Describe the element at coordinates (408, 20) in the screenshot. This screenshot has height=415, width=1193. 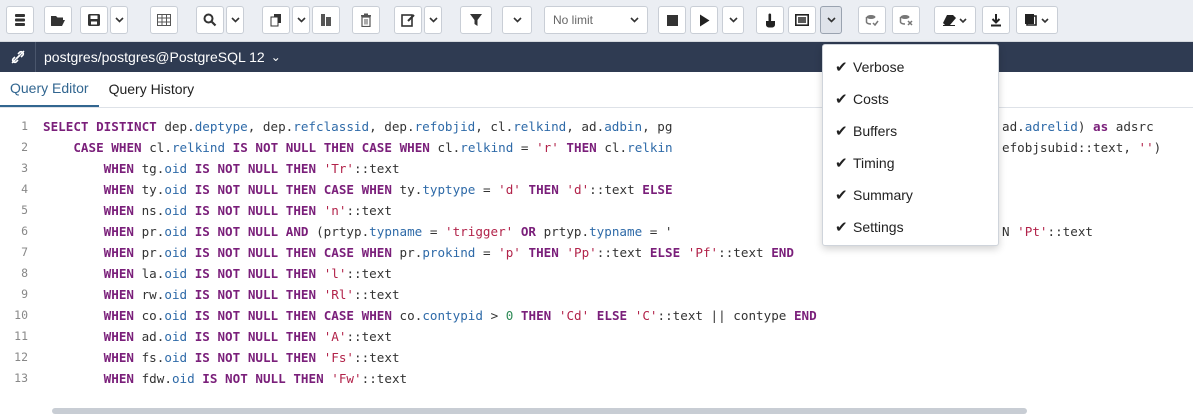
I see `edit-query-icon` at that location.